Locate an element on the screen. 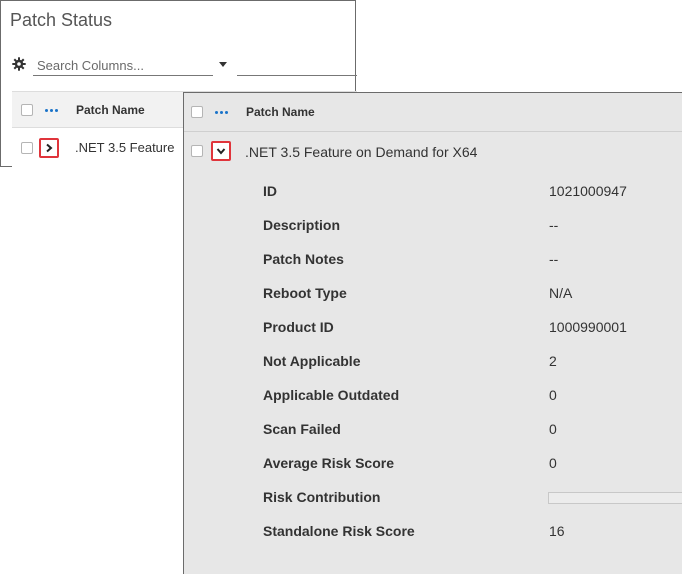 This screenshot has height=574, width=682. detail-label: Average Risk Score is located at coordinates (328, 463).